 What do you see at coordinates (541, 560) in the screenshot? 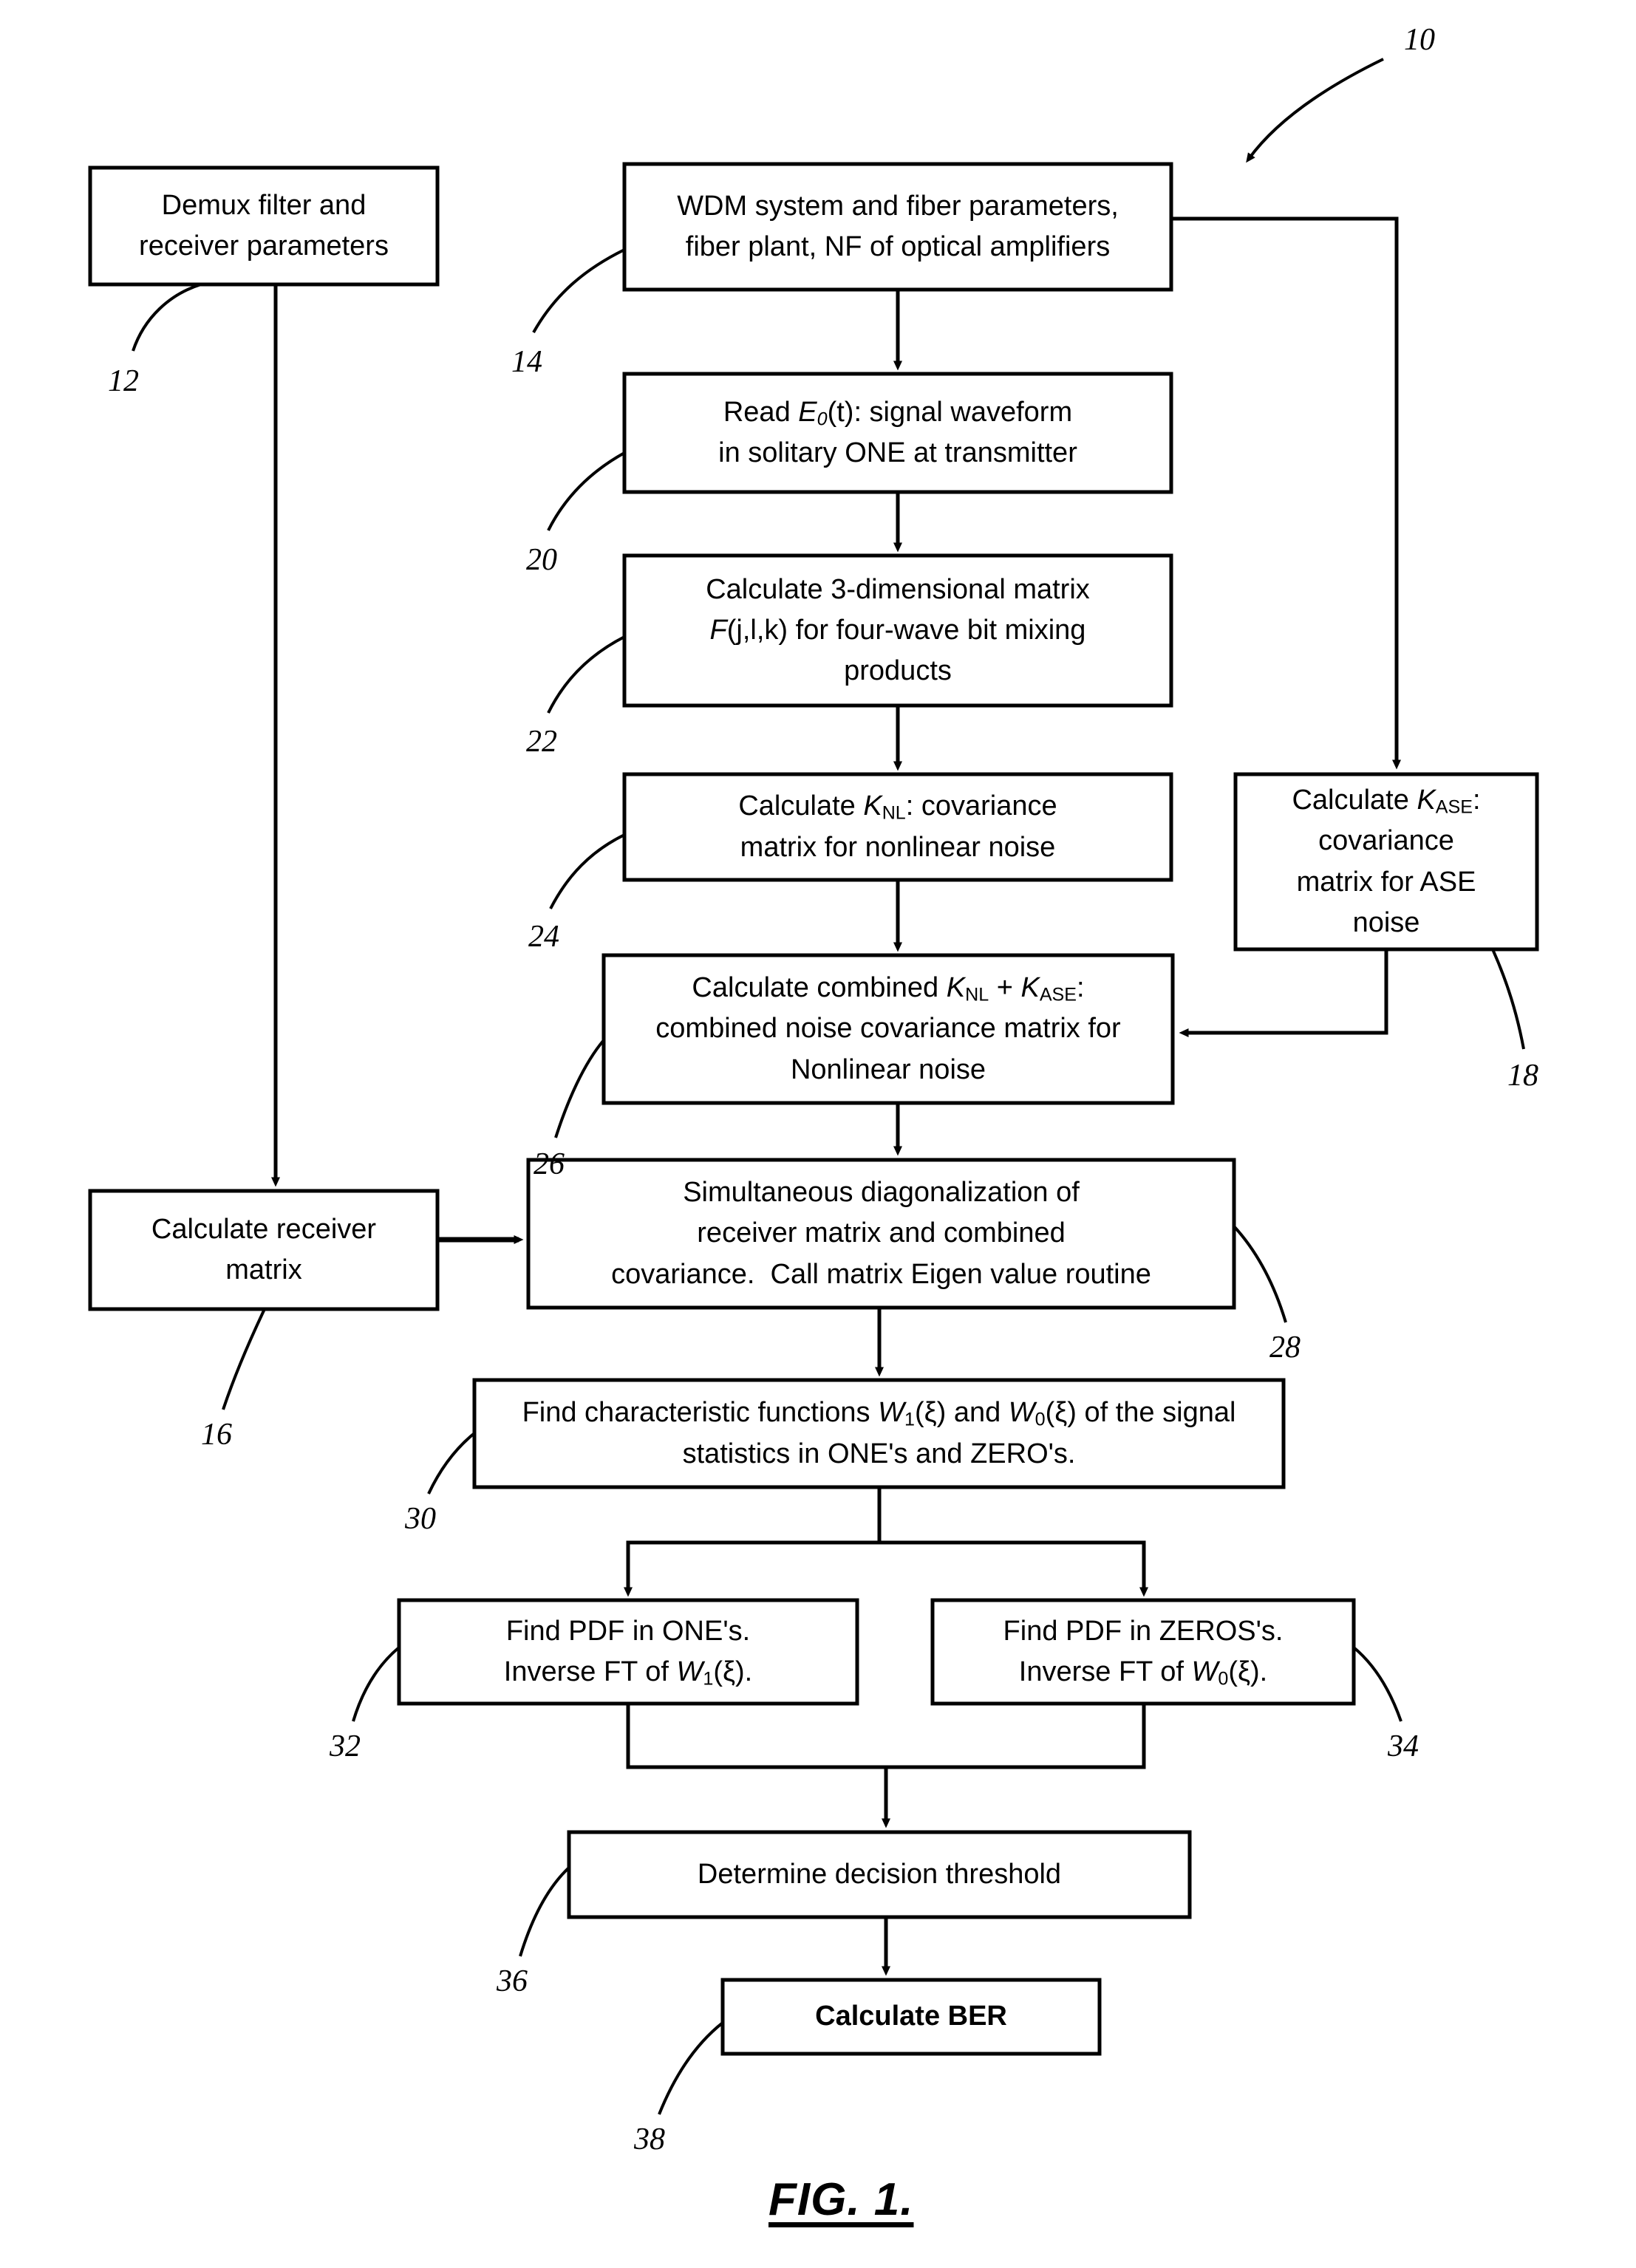
I see `ref-numeral-20: 20` at bounding box center [541, 560].